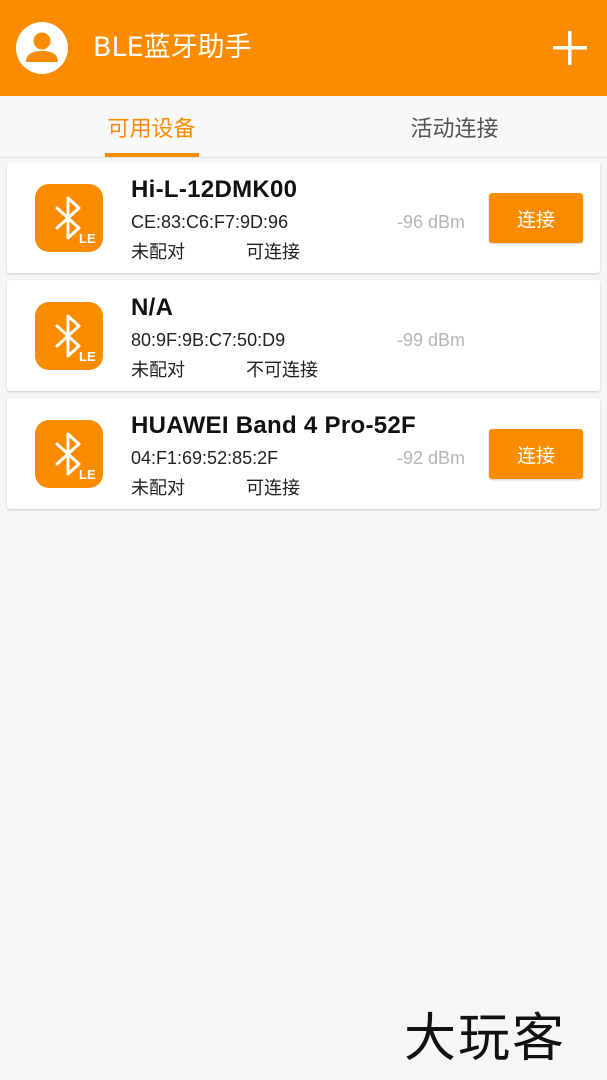 Image resolution: width=607 pixels, height=1080 pixels. Describe the element at coordinates (42, 48) in the screenshot. I see `user-avatar-icon` at that location.